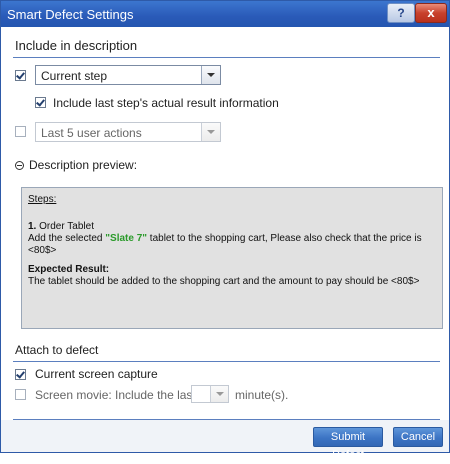 Image resolution: width=450 pixels, height=464 pixels. Describe the element at coordinates (233, 227) in the screenshot. I see `preview-step-title: 1. Order Tablet` at that location.